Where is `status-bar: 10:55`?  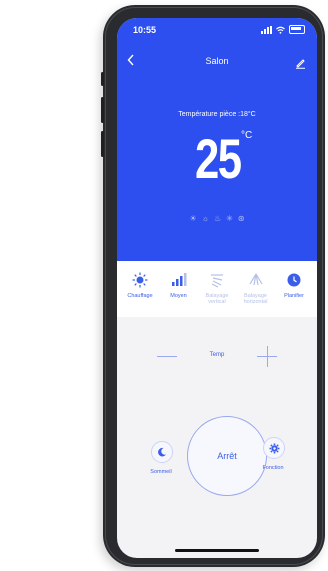 status-bar: 10:55 is located at coordinates (219, 32).